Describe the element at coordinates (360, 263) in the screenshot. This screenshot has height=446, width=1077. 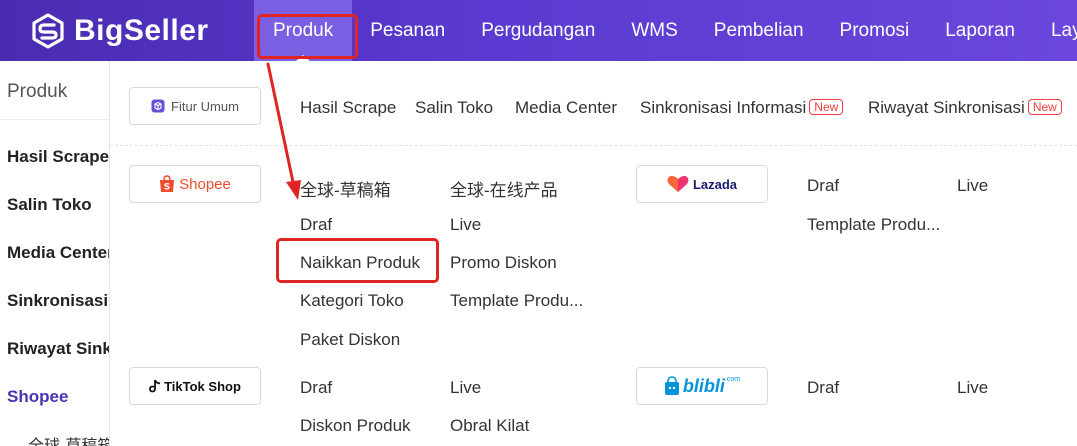
I see `link-naikkan-produk: Naikkan Produk` at that location.